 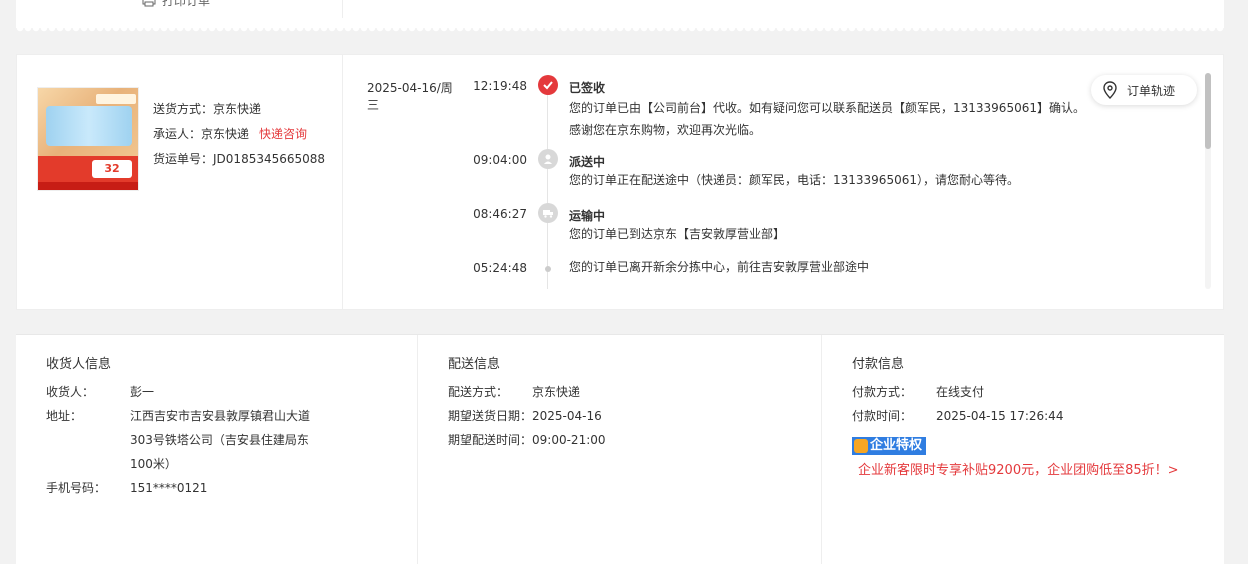 I want to click on payment-info-title: 付款信息, so click(x=878, y=364).